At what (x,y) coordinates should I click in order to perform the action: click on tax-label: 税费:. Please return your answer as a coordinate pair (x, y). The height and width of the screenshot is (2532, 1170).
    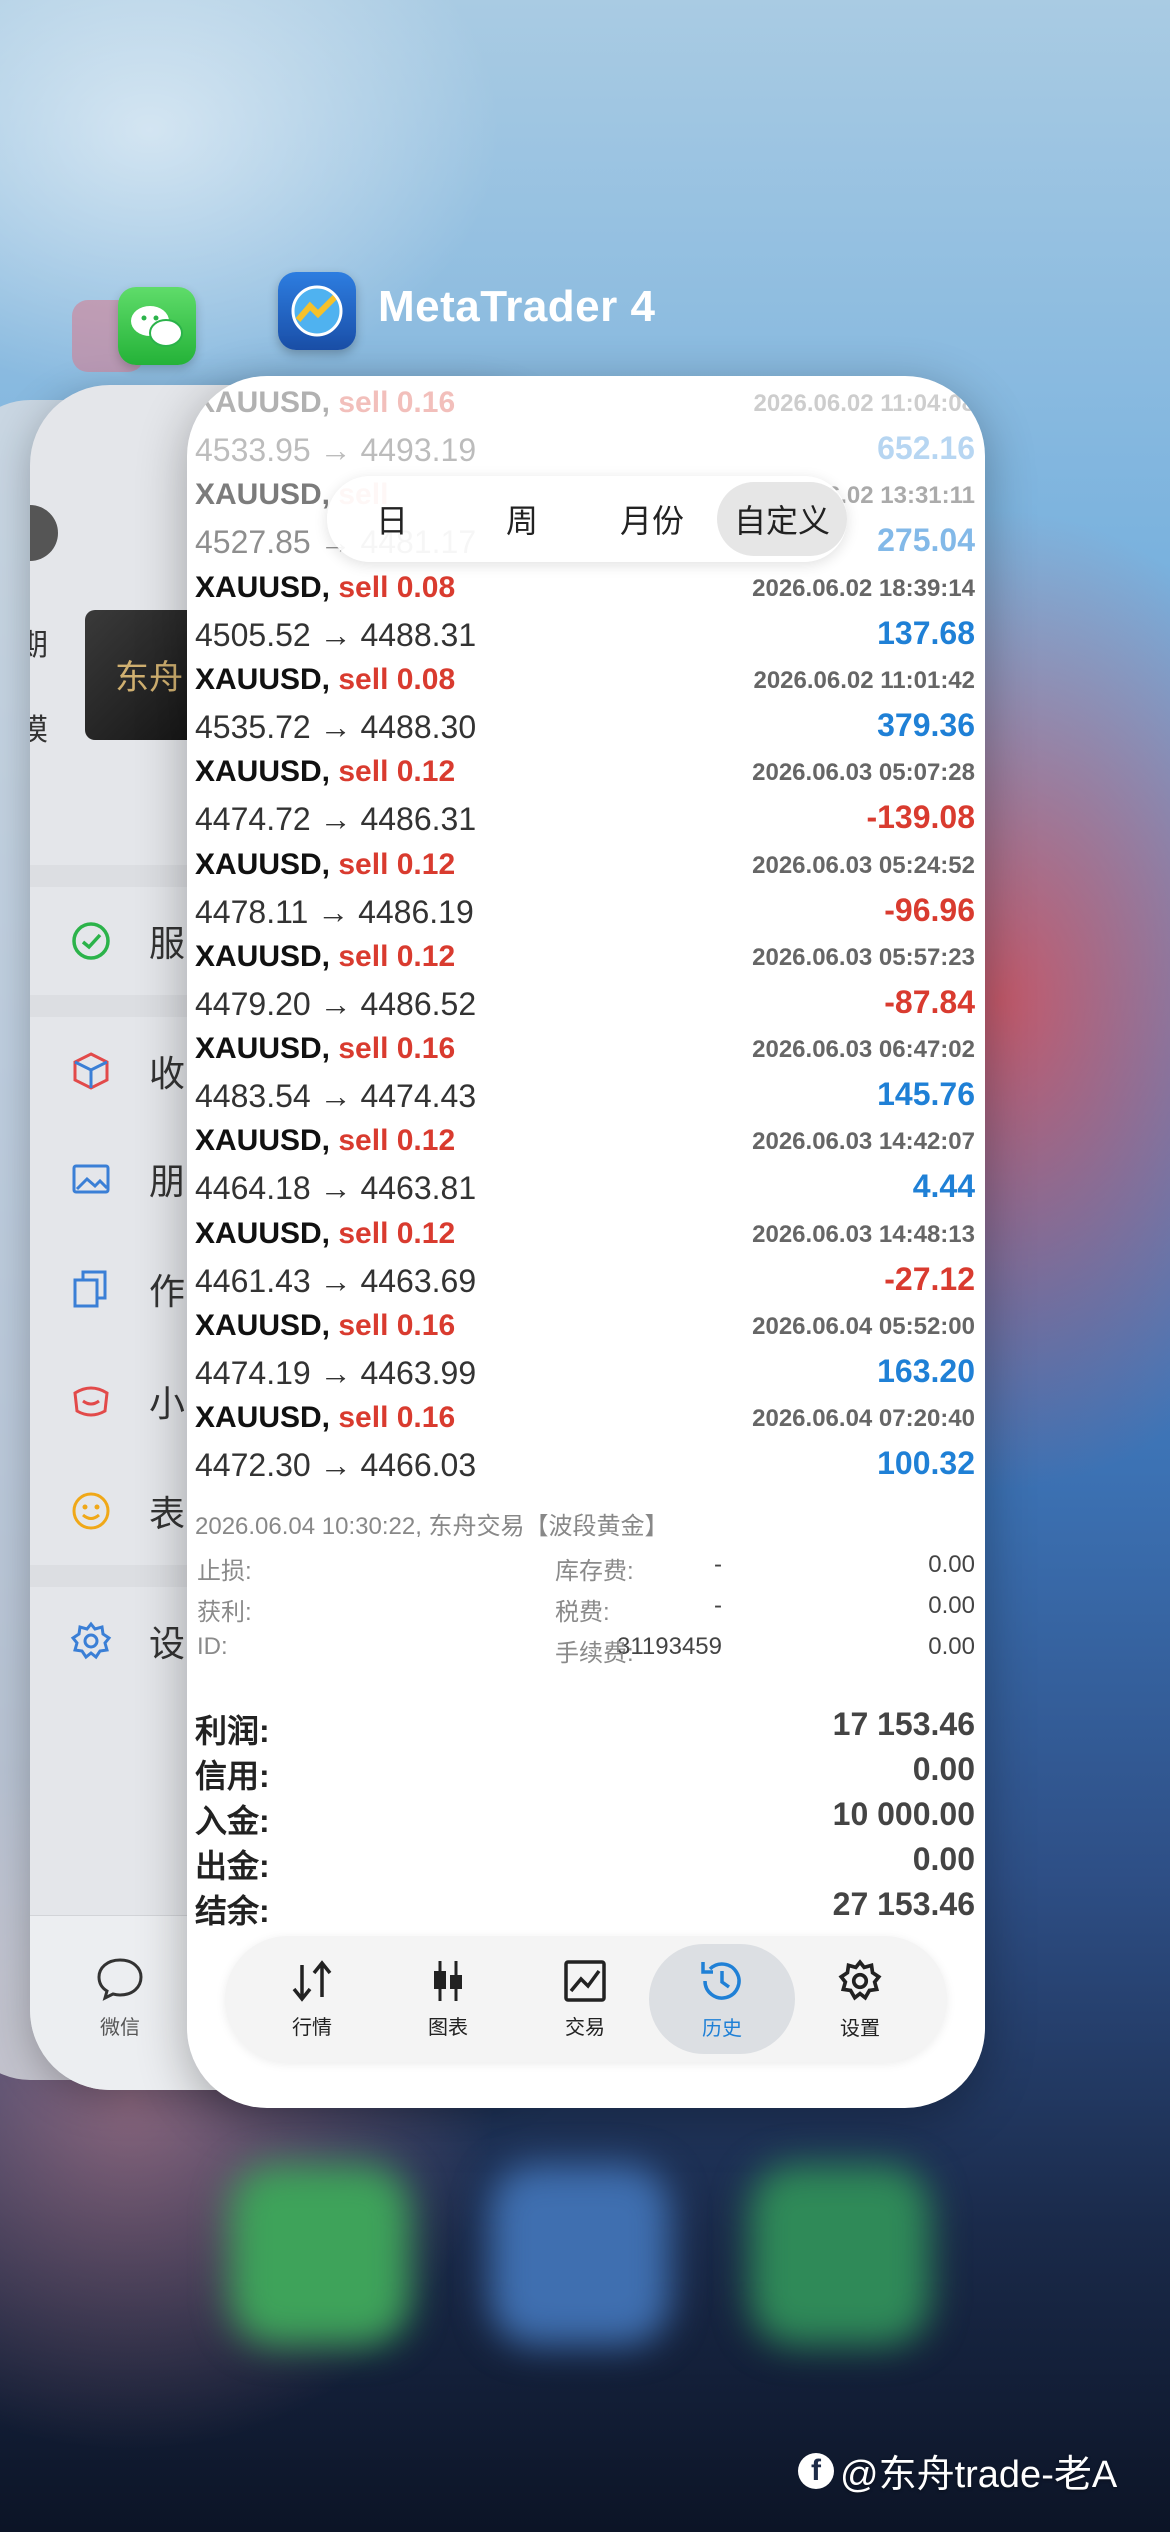
    Looking at the image, I should click on (582, 1612).